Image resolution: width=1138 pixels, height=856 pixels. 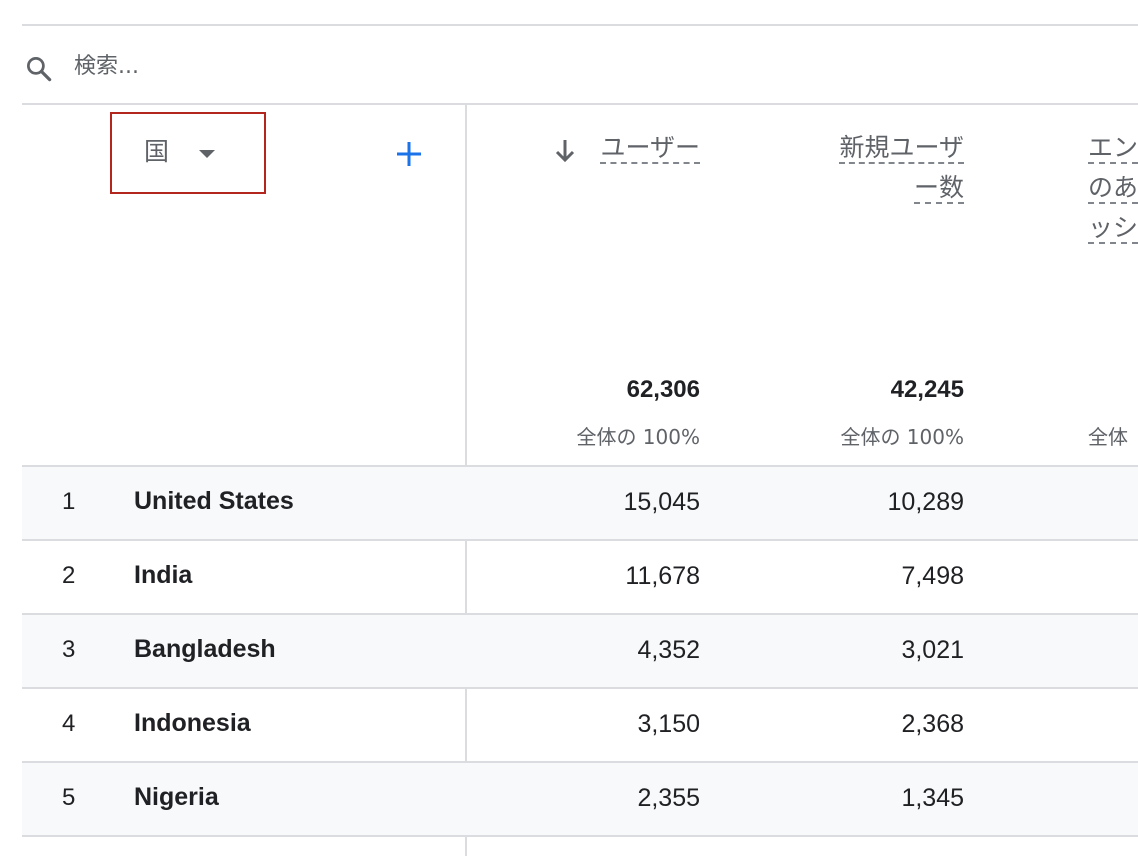 I want to click on chevron-down-icon, so click(x=207, y=154).